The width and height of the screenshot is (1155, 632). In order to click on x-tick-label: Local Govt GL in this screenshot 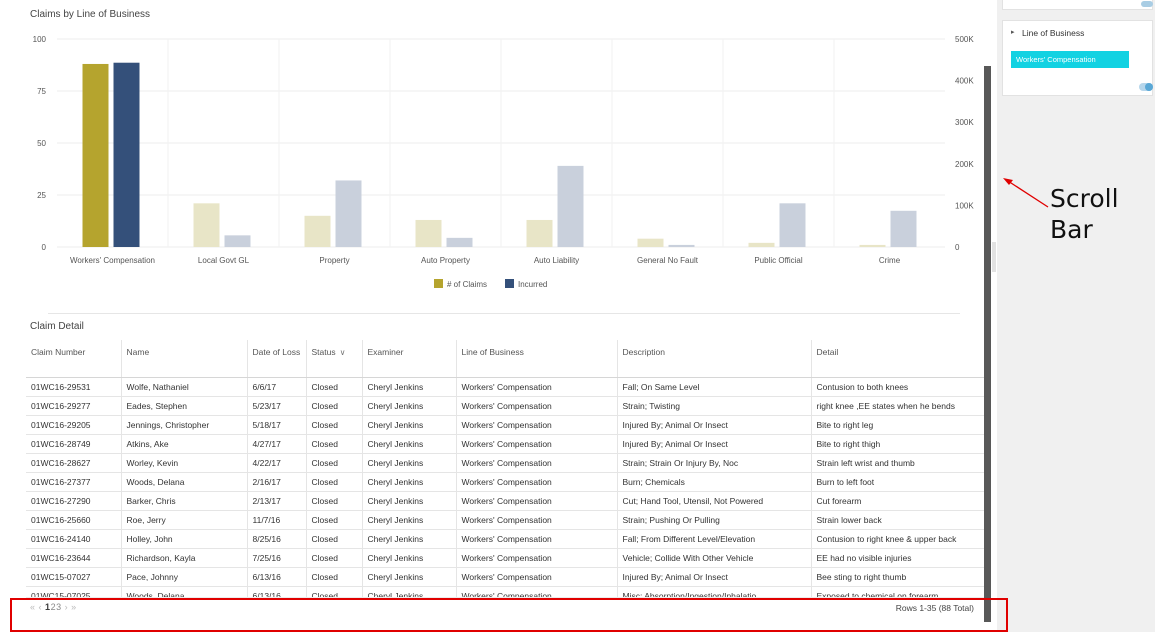, I will do `click(224, 260)`.